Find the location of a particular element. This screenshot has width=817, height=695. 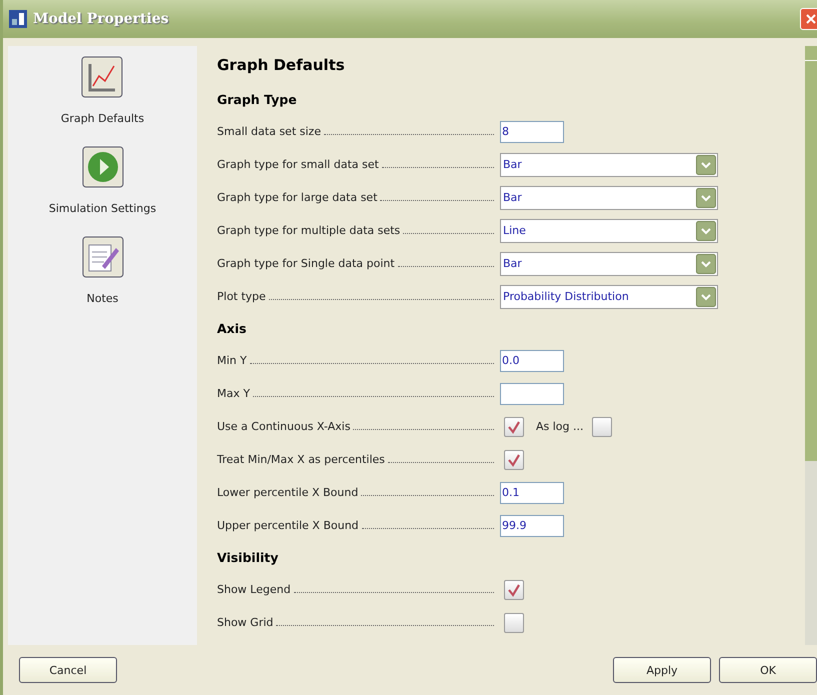

field-label: Small data set size is located at coordinates (269, 131).